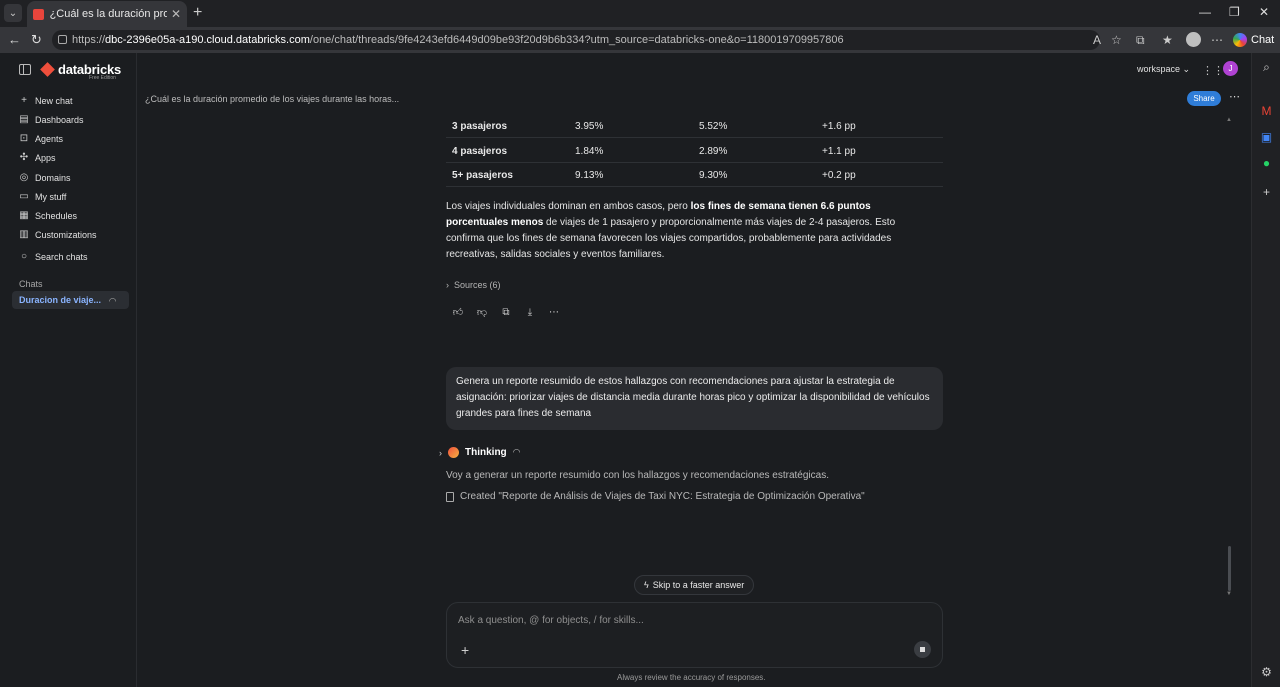 The width and height of the screenshot is (1280, 687). I want to click on sidebar-item-customizations: ▥ Customizations, so click(58, 235).